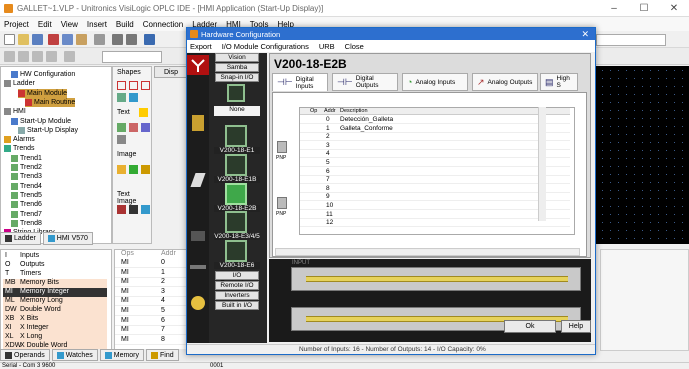  What do you see at coordinates (19, 139) in the screenshot?
I see `tree-item: Alarms` at bounding box center [19, 139].